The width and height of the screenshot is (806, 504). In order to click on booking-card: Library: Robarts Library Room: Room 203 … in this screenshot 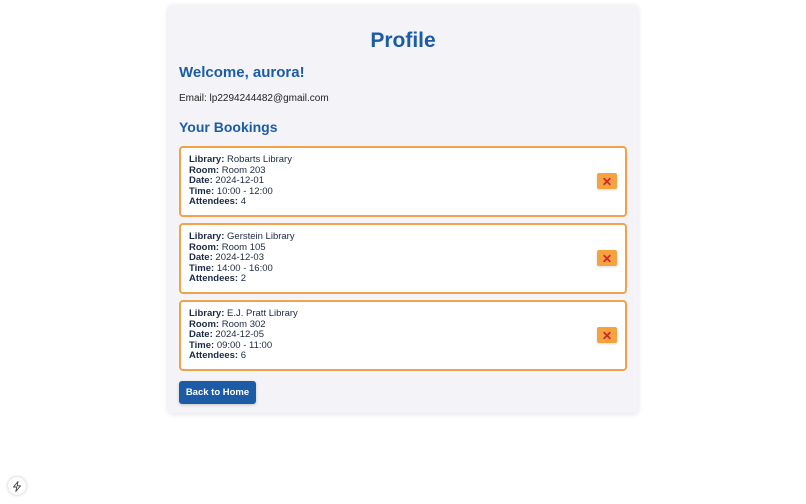, I will do `click(403, 181)`.